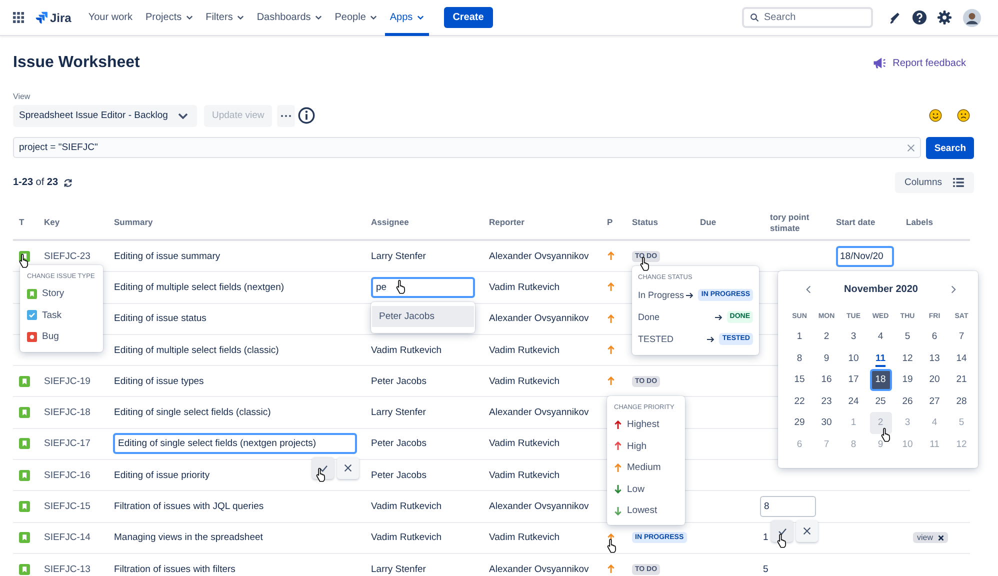 The height and width of the screenshot is (576, 998). I want to click on help-icon, so click(919, 17).